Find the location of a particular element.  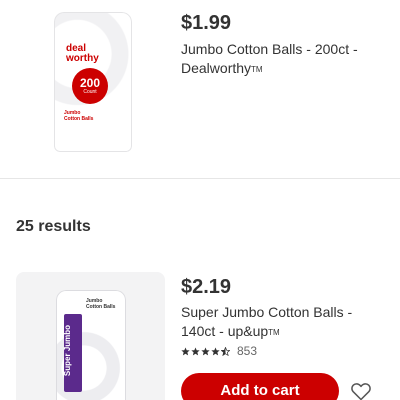

product-title: Jumbo Cotton Balls - 200ct - Dealworthy is located at coordinates (269, 58).